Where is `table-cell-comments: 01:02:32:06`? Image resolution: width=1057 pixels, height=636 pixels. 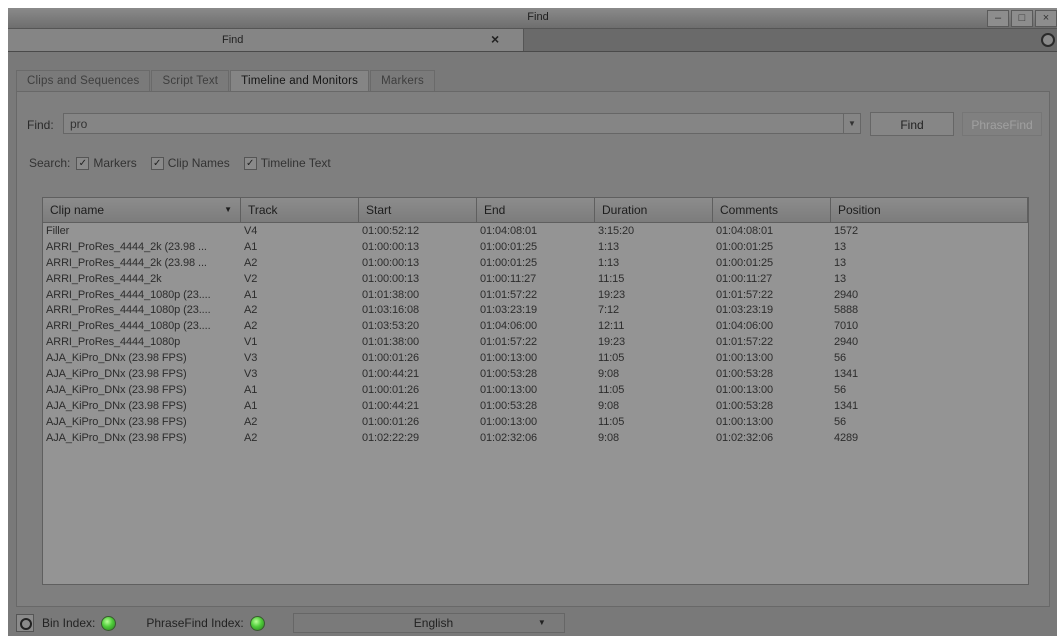 table-cell-comments: 01:02:32:06 is located at coordinates (745, 437).